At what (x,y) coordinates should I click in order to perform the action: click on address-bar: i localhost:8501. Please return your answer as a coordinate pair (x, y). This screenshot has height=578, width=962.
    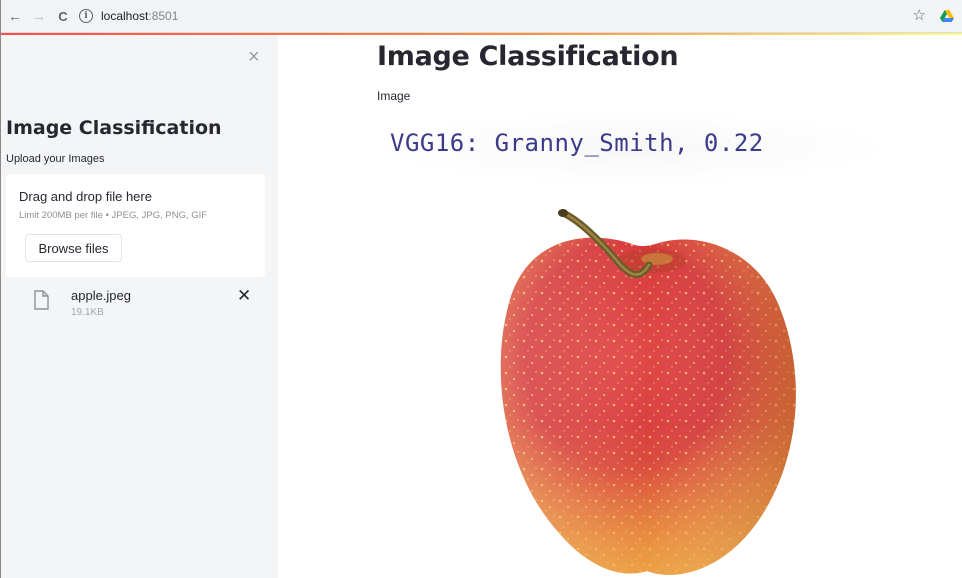
    Looking at the image, I should click on (128, 16).